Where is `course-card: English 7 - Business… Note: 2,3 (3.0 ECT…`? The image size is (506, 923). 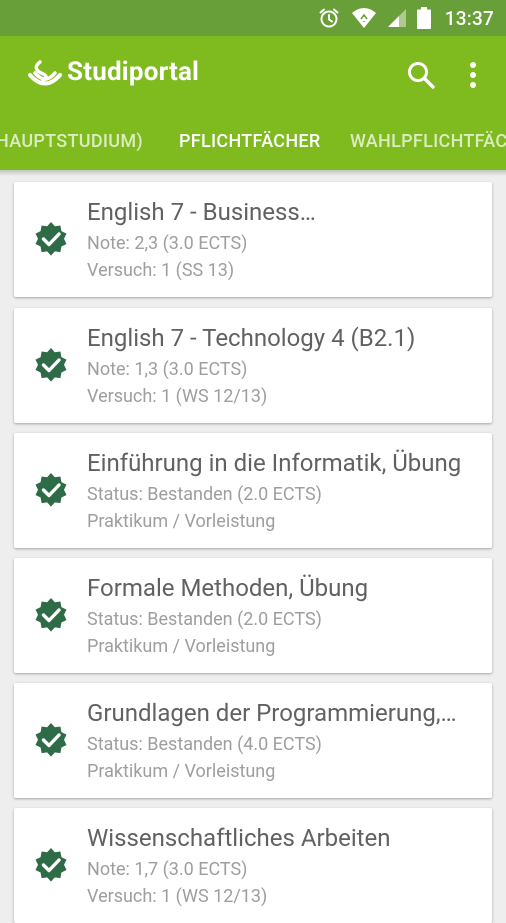
course-card: English 7 - Business… Note: 2,3 (3.0 ECT… is located at coordinates (253, 239).